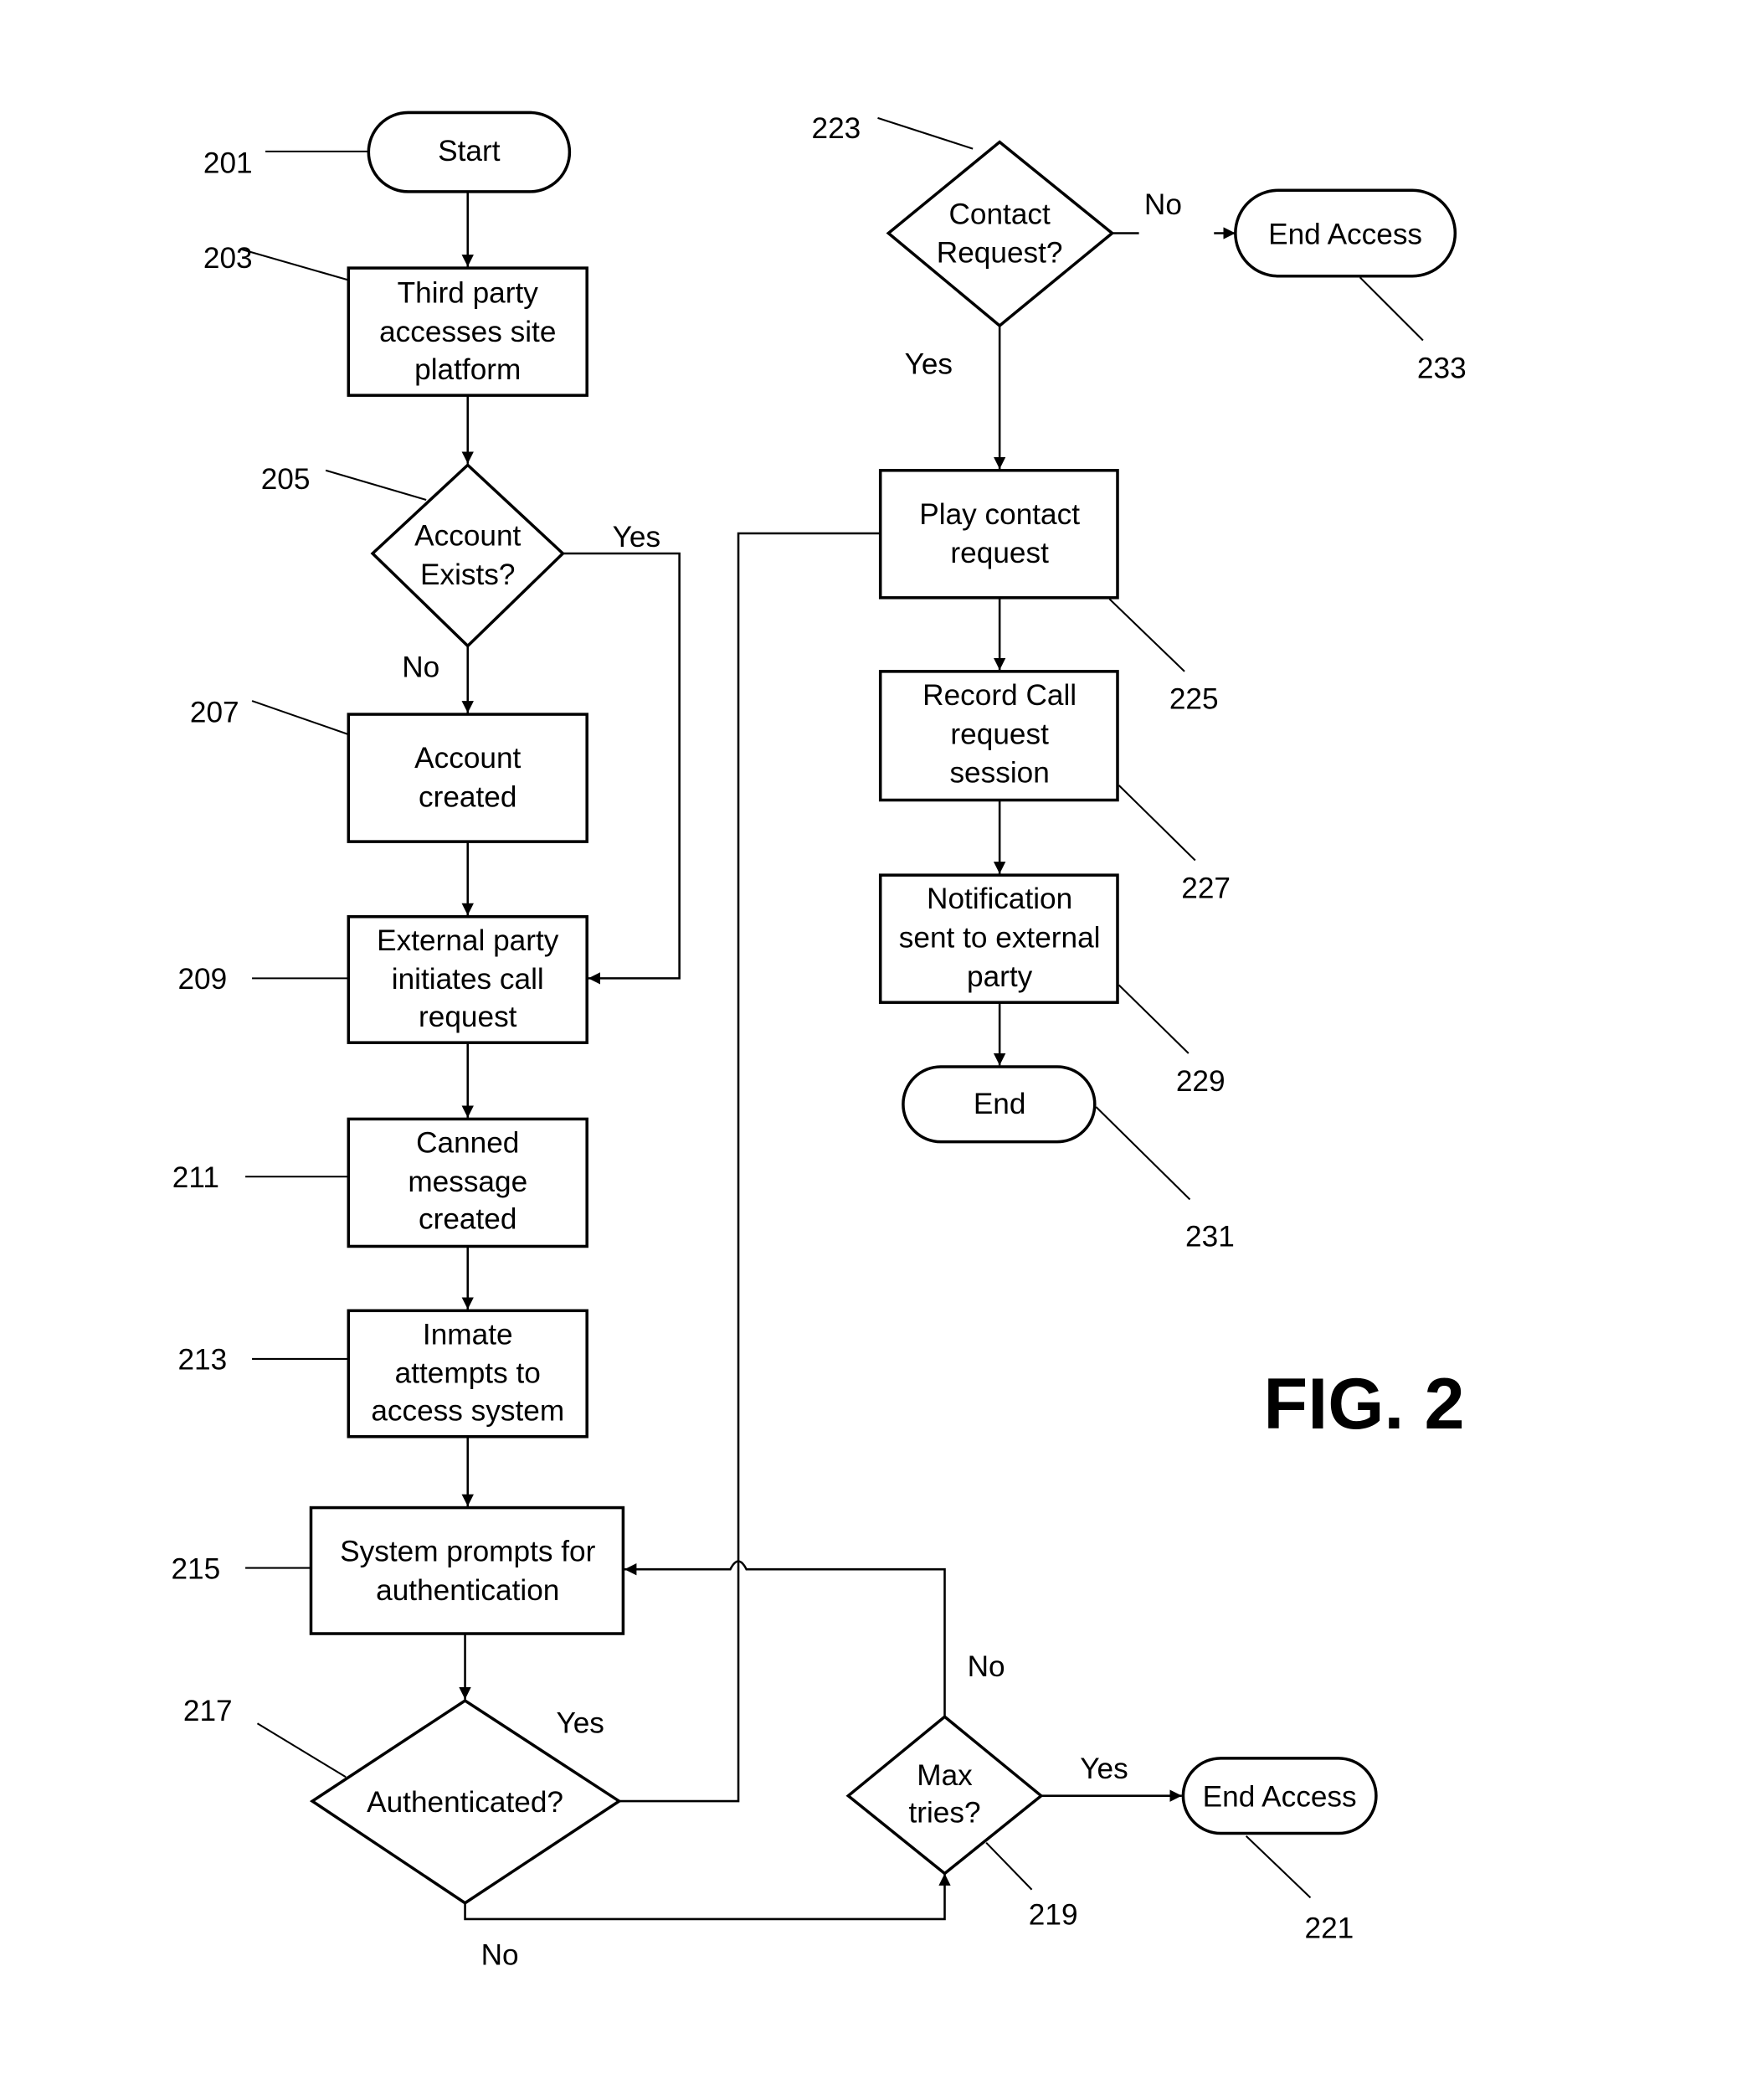 The image size is (1742, 2100). Describe the element at coordinates (195, 1178) in the screenshot. I see `ref-211: 211` at that location.